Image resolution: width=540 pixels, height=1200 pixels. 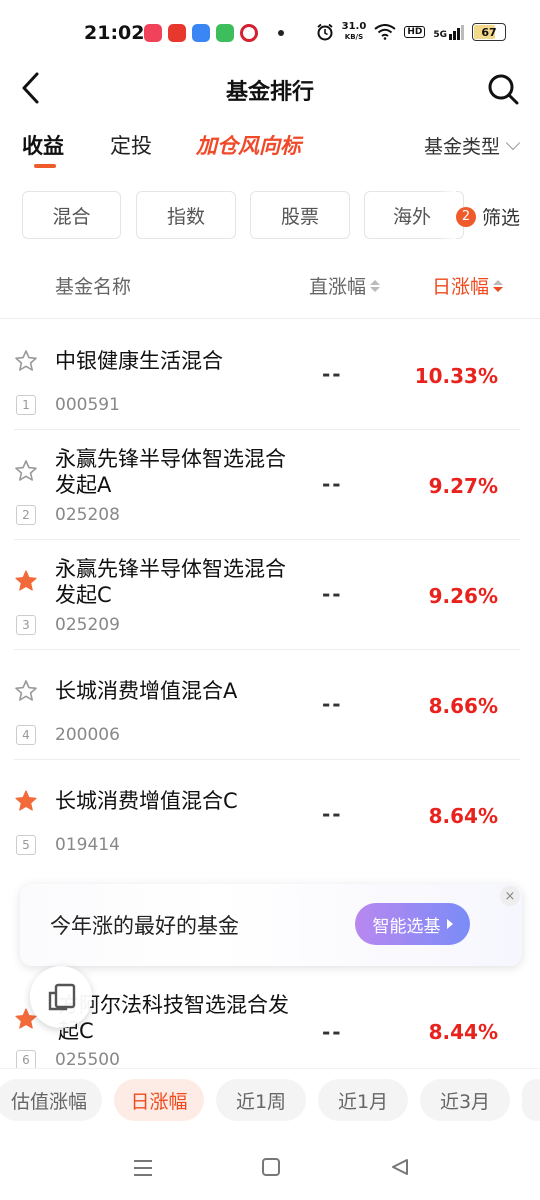 I want to click on period-daily: 日涨幅, so click(x=159, y=1100).